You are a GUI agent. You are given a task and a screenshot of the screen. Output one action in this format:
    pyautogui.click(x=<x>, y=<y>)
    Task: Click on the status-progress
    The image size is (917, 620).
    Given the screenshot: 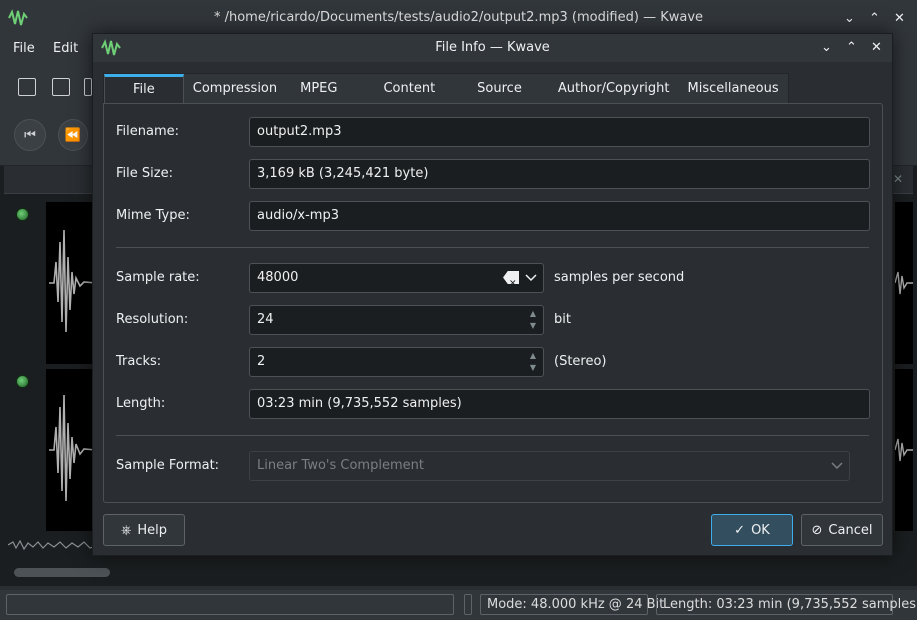 What is the action you would take?
    pyautogui.click(x=468, y=604)
    